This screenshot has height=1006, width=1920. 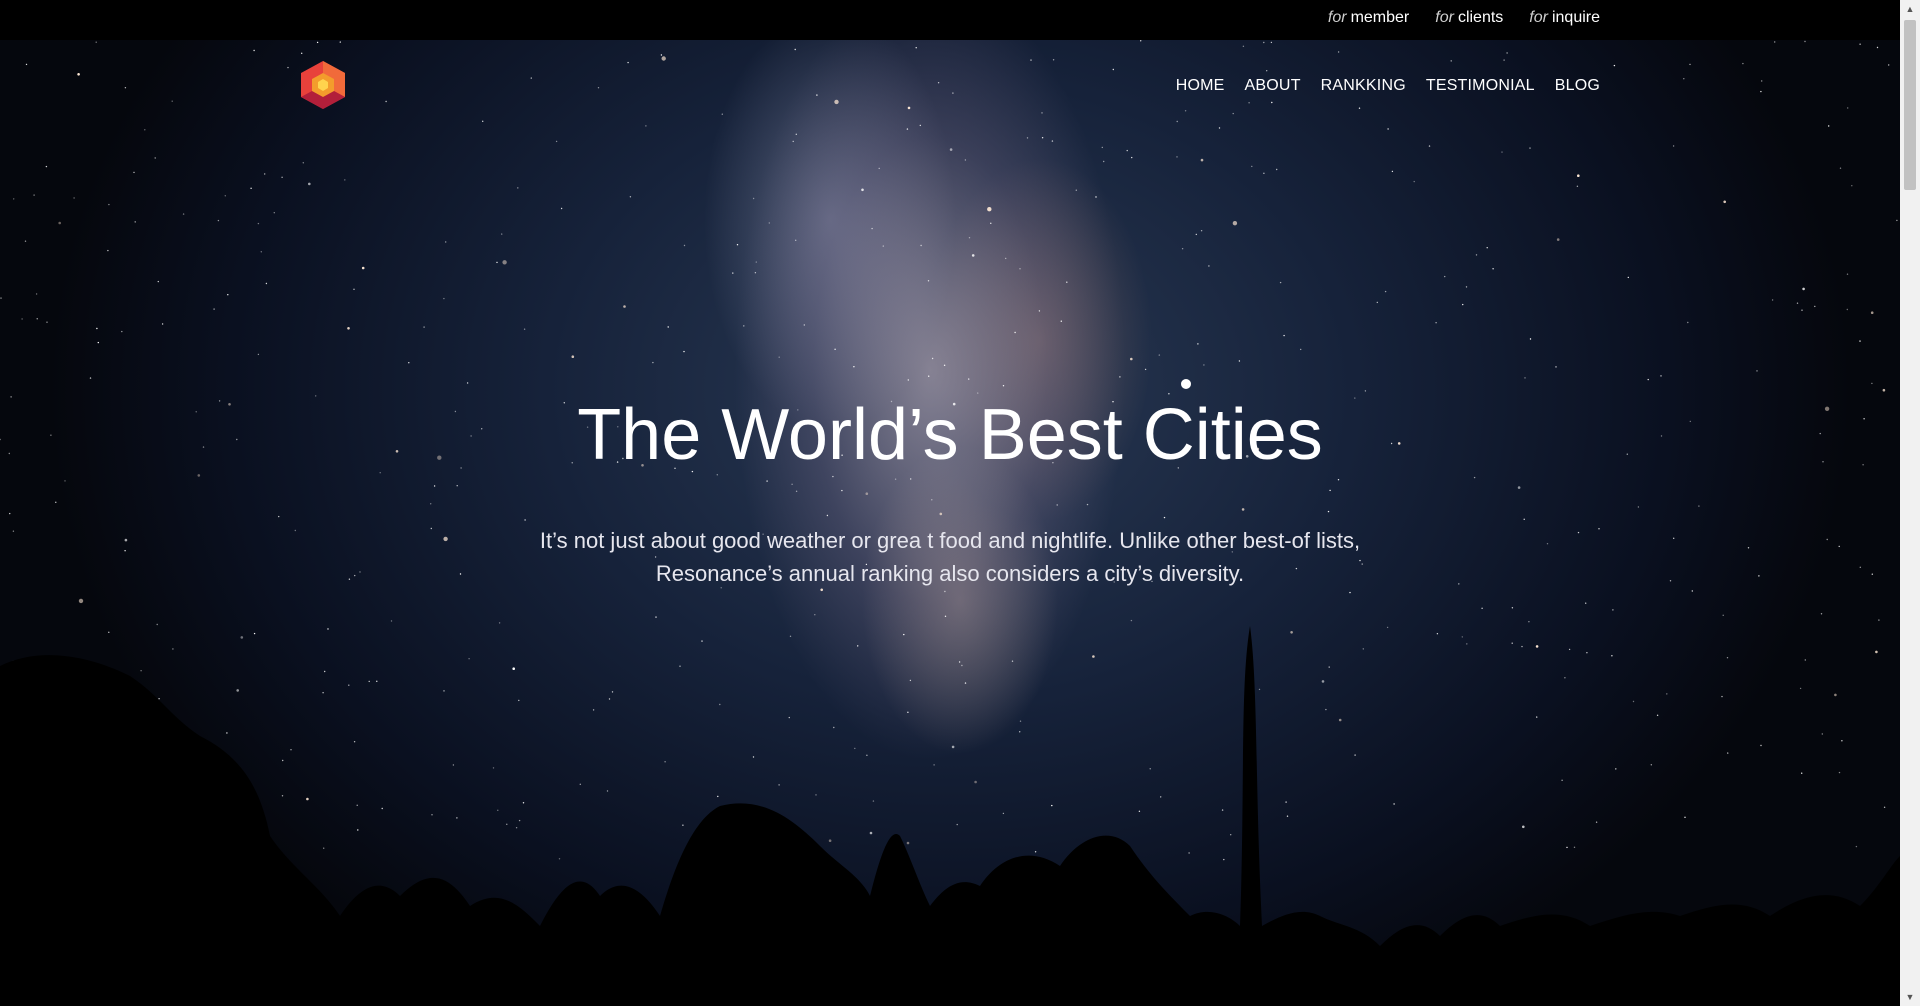 I want to click on scroll-up-arrow-icon: ▲, so click(x=1910, y=9).